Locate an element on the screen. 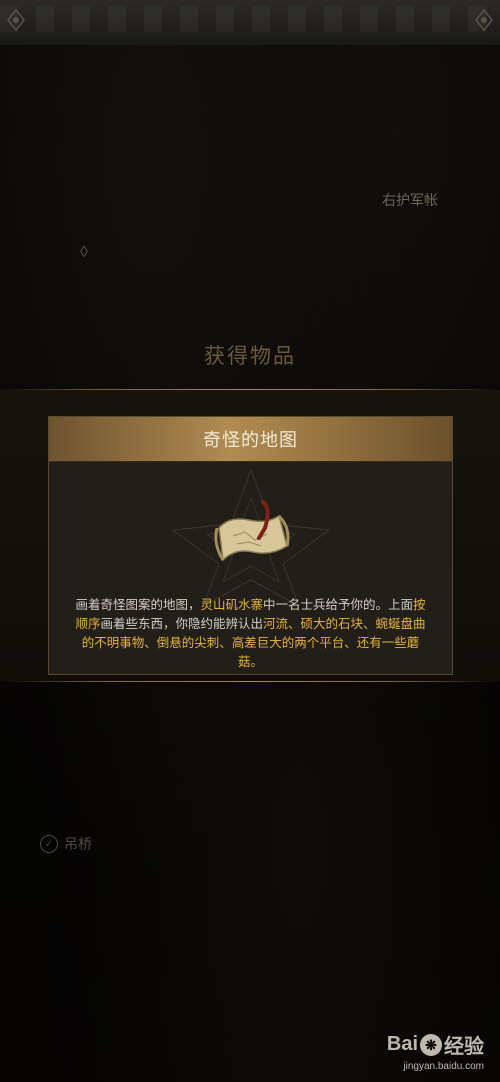  check-icon: ✓ is located at coordinates (49, 844).